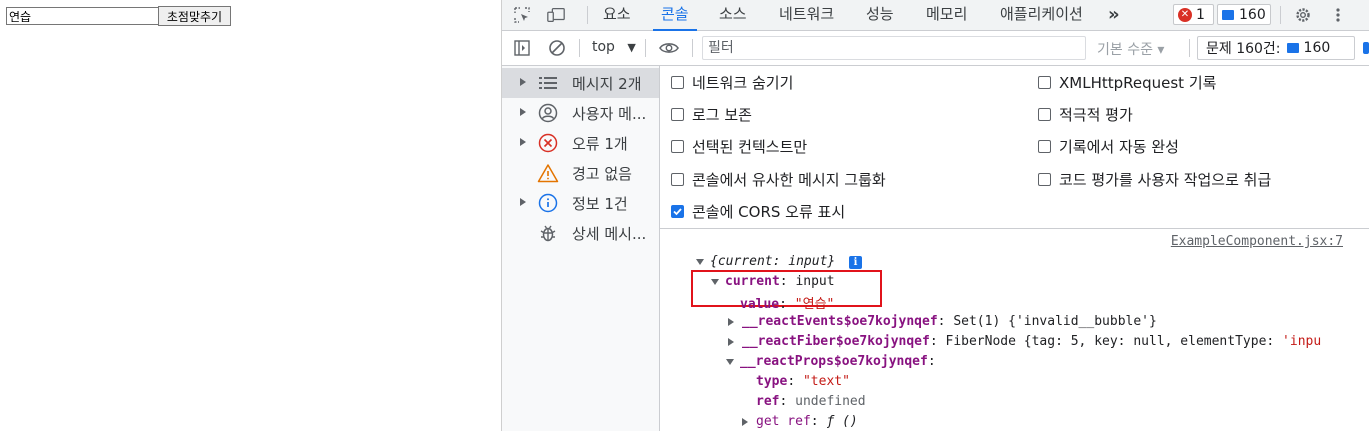 Image resolution: width=1369 pixels, height=431 pixels. Describe the element at coordinates (1276, 48) in the screenshot. I see `issues-button: 문제 160건: 160` at that location.